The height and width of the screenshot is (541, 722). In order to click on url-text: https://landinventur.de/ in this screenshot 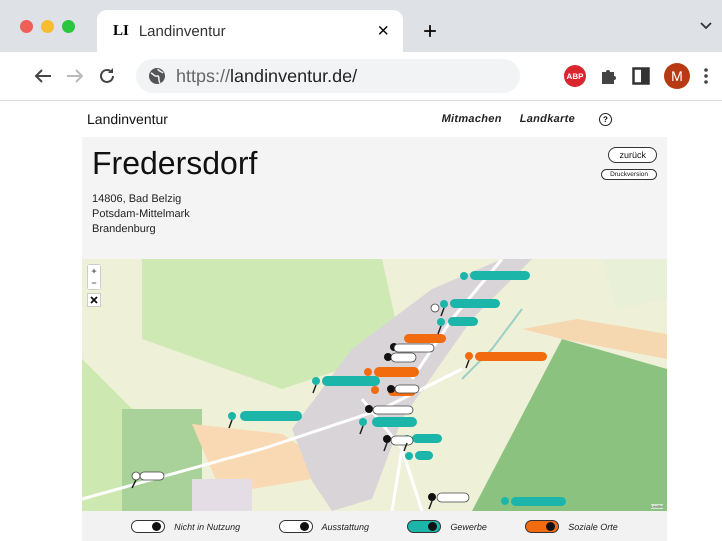, I will do `click(267, 76)`.